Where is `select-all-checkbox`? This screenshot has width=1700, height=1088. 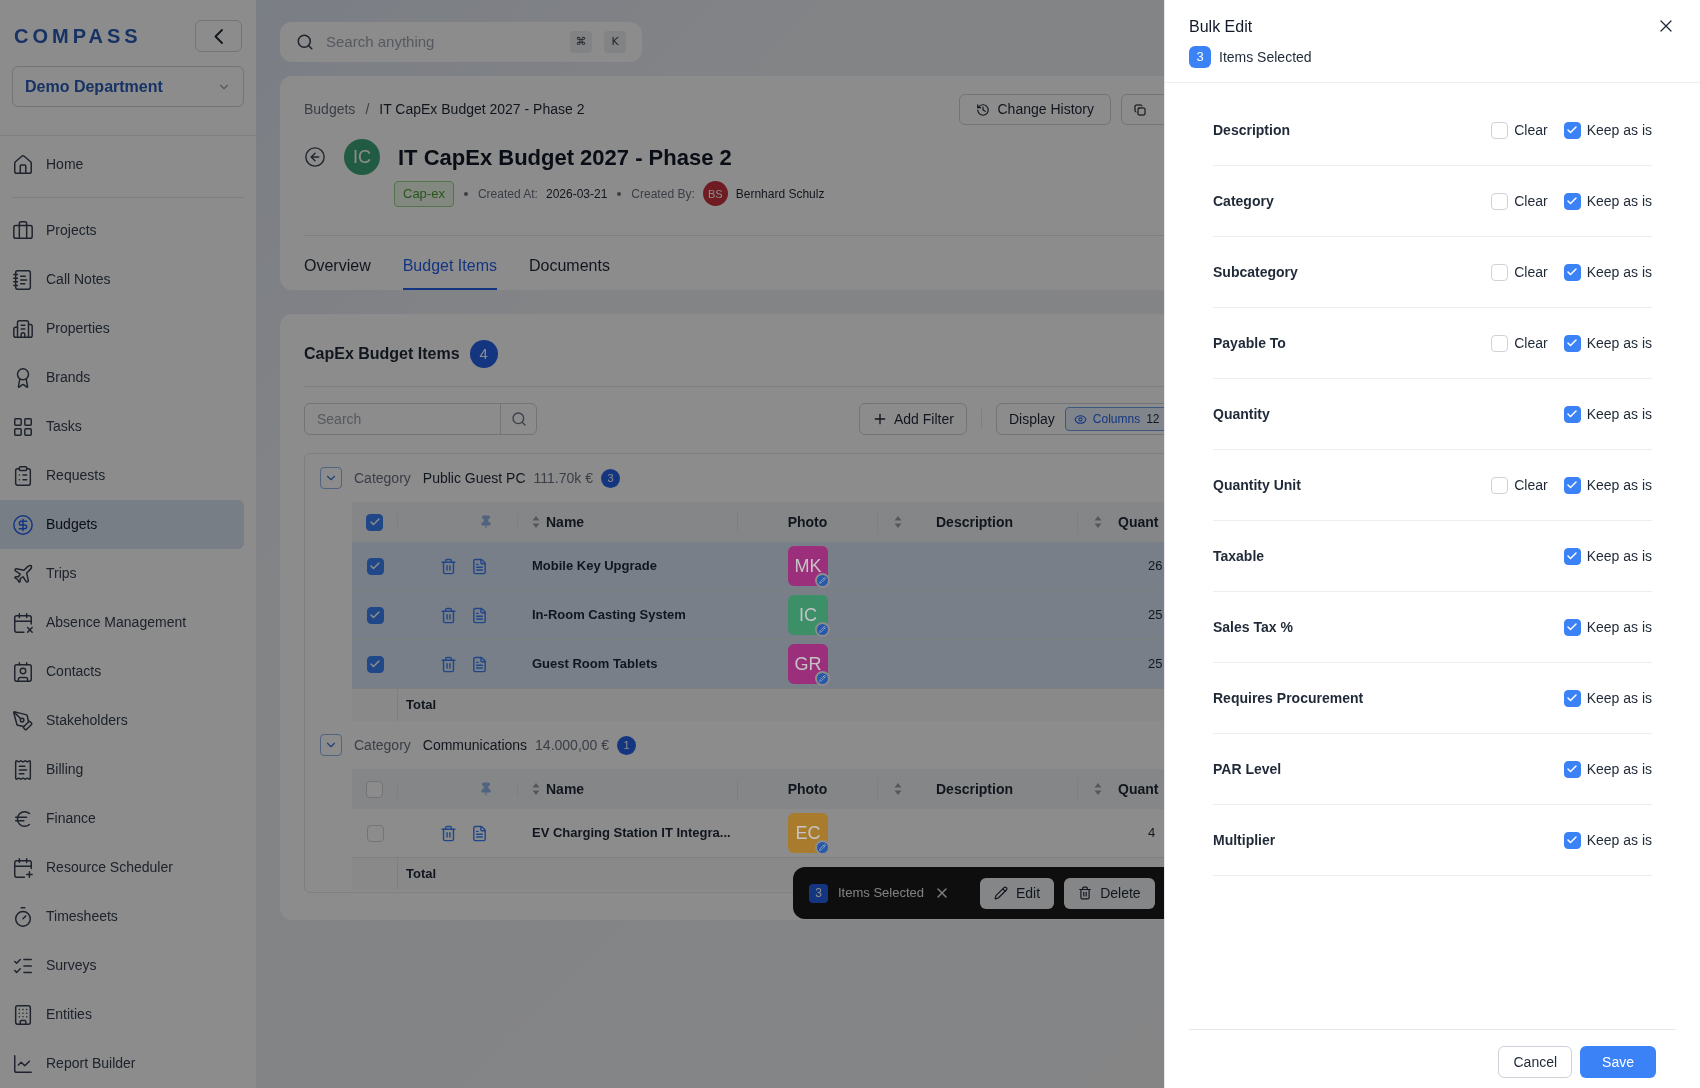
select-all-checkbox is located at coordinates (374, 522).